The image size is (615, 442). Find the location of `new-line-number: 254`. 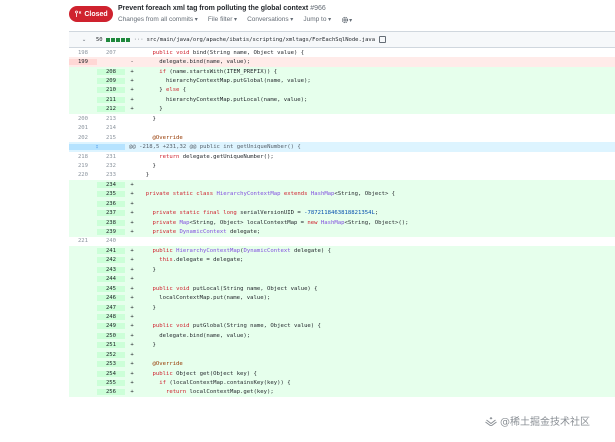

new-line-number: 254 is located at coordinates (111, 373).